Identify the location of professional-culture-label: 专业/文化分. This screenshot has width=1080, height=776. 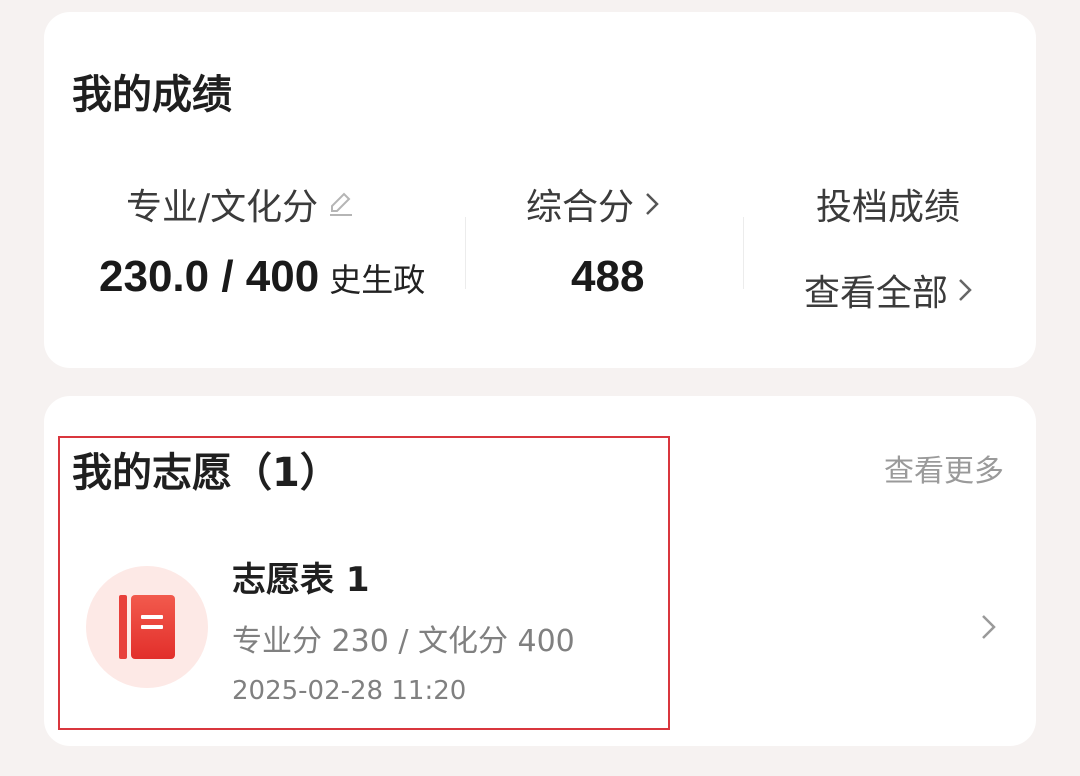
(222, 207).